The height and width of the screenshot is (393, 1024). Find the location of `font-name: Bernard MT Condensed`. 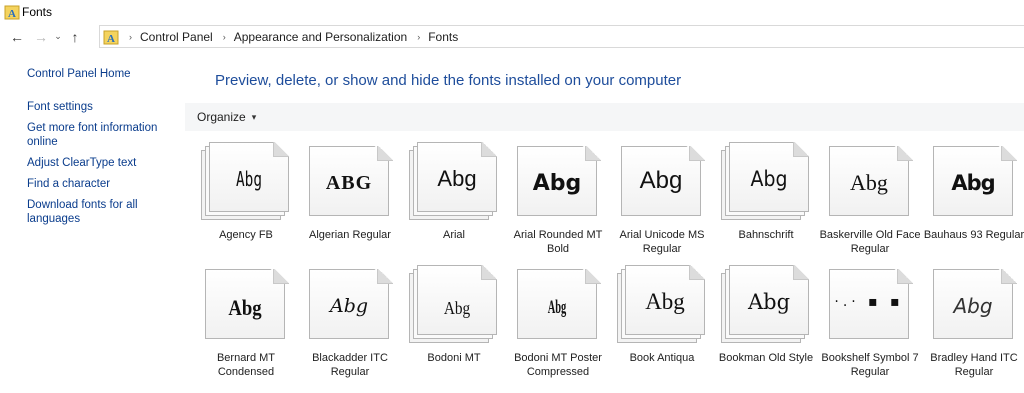

font-name: Bernard MT Condensed is located at coordinates (246, 365).